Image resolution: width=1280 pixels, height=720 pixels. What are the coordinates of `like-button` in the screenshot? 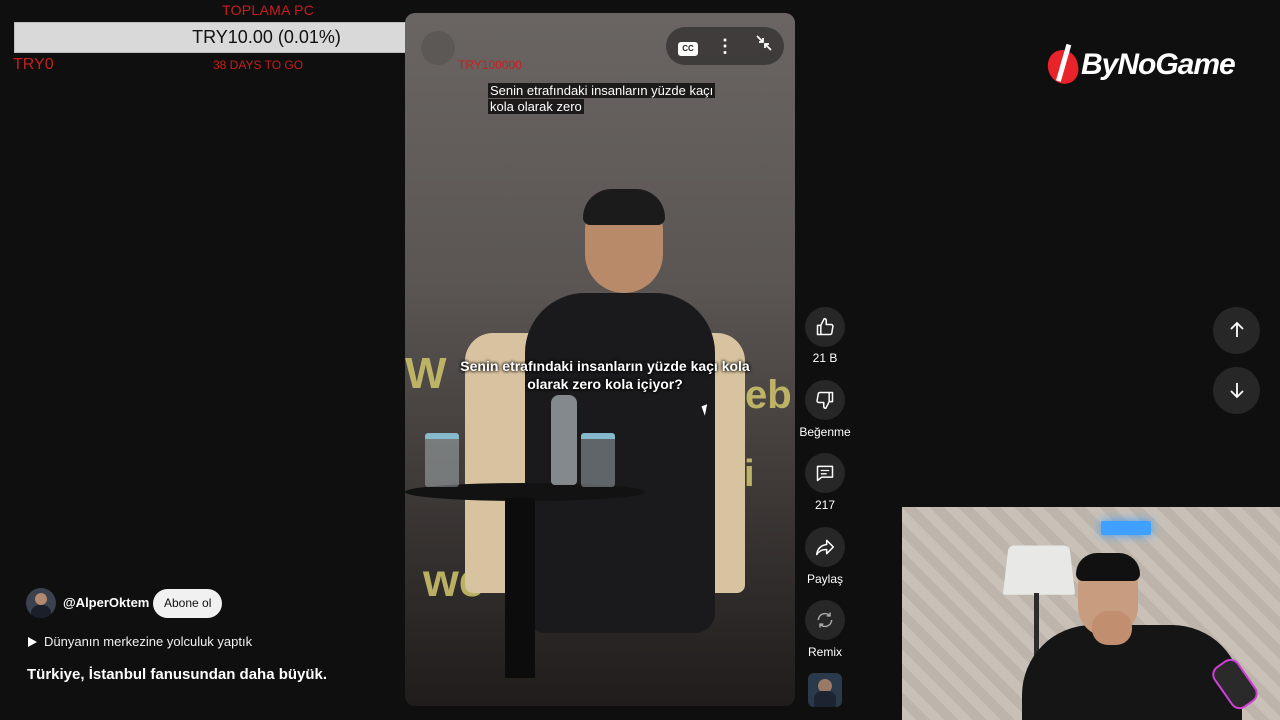 It's located at (825, 327).